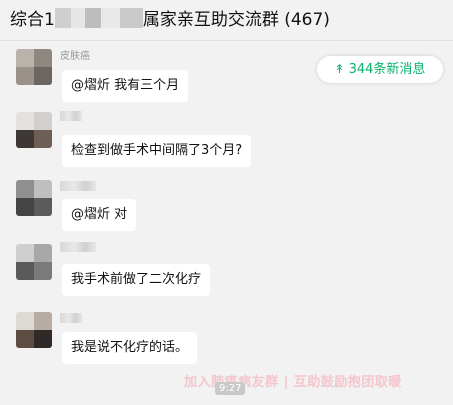 This screenshot has width=453, height=405. Describe the element at coordinates (99, 215) in the screenshot. I see `message-bubble: @熠炘 对` at that location.